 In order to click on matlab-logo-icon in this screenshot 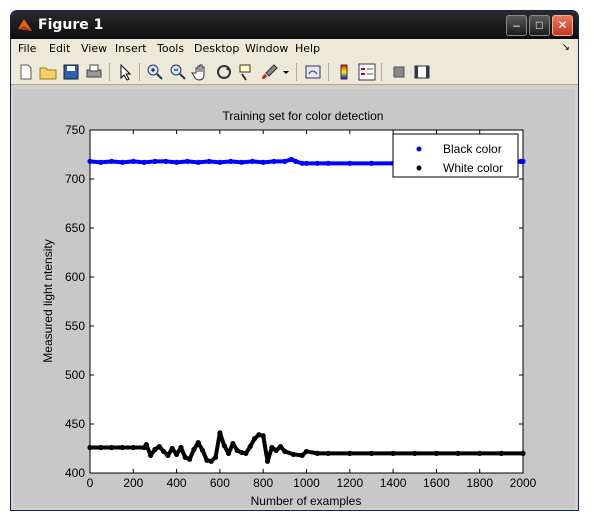, I will do `click(25, 25)`.